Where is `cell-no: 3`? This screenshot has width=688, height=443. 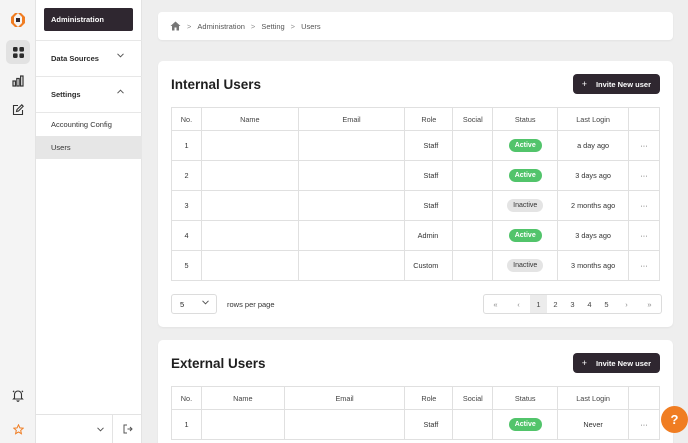
cell-no: 3 is located at coordinates (186, 205).